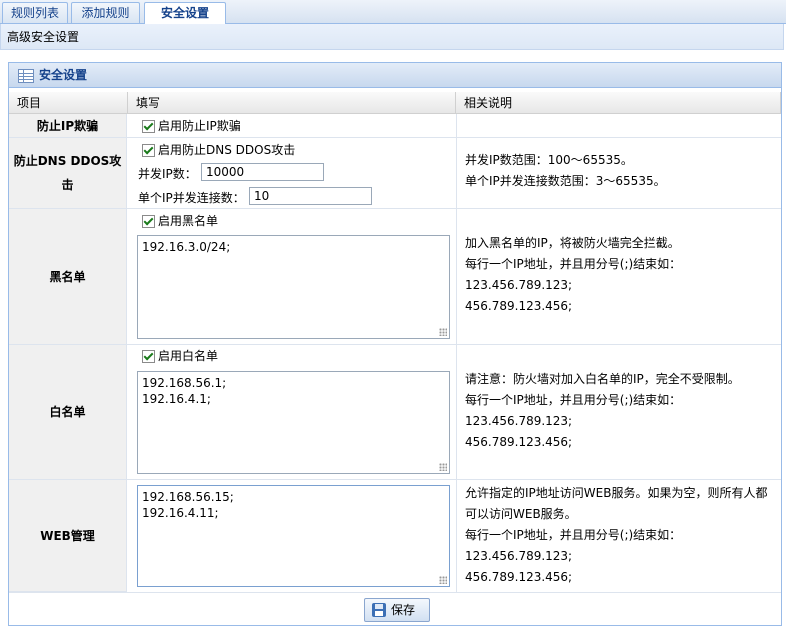 The height and width of the screenshot is (629, 786). Describe the element at coordinates (616, 493) in the screenshot. I see `description-line: 允许指定的IP地址访问WEB服务。如果为空，则所有人都` at that location.